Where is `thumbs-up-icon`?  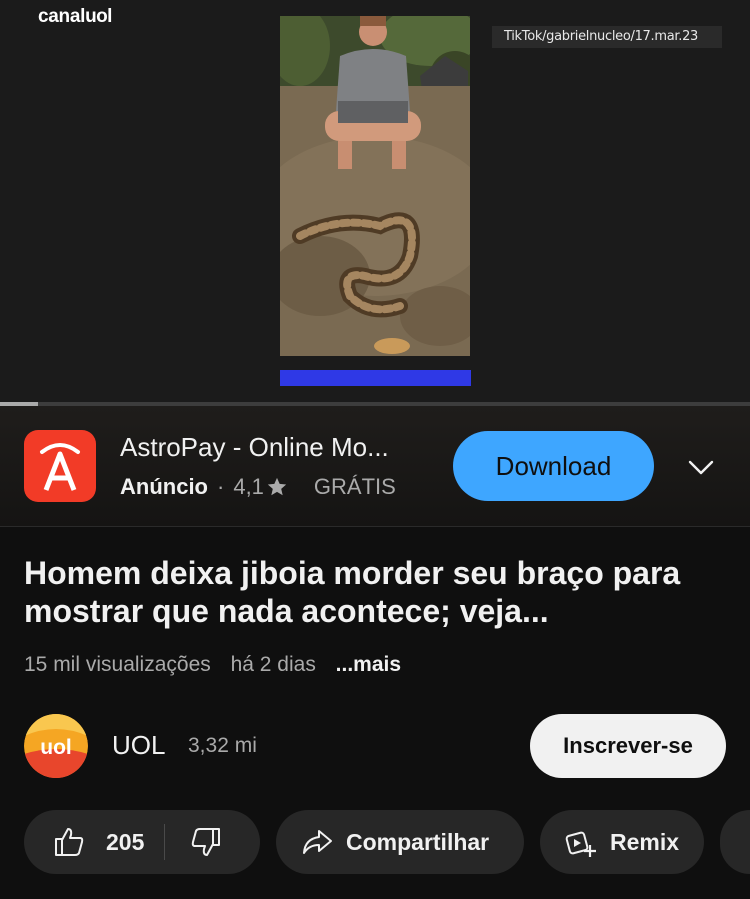 thumbs-up-icon is located at coordinates (69, 842).